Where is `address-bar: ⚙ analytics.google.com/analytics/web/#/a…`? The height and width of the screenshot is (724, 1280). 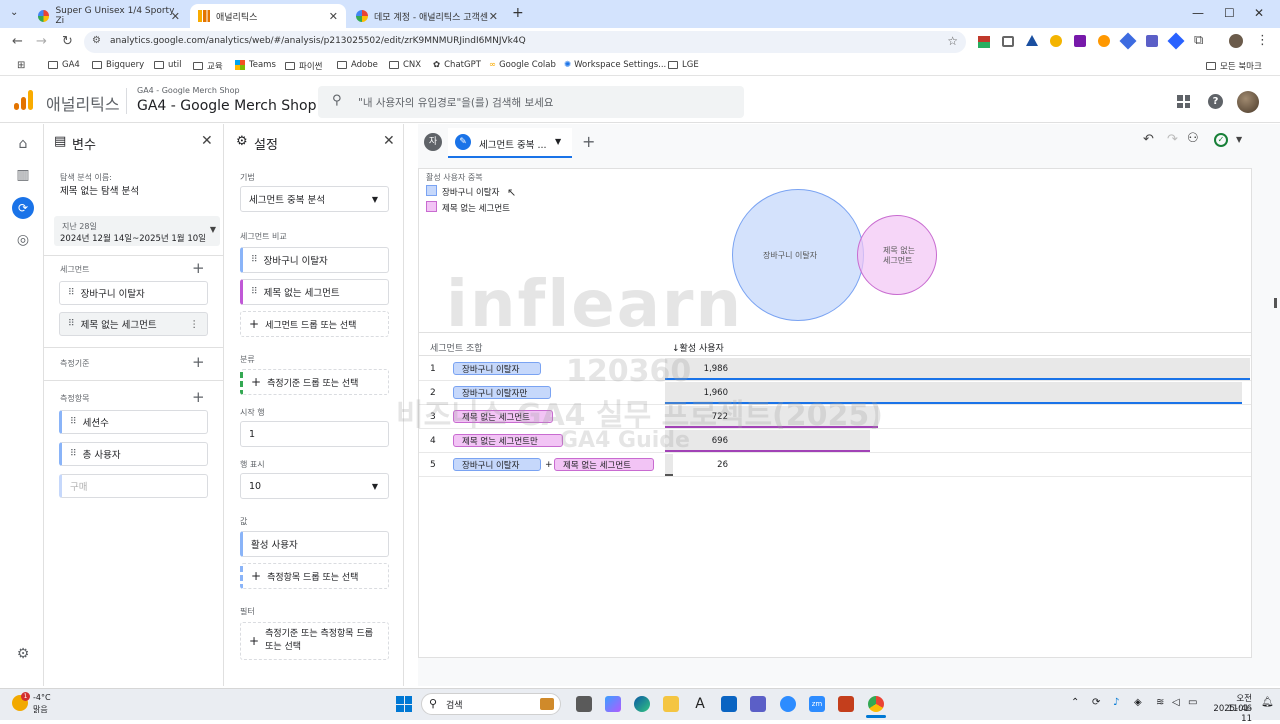 address-bar: ⚙ analytics.google.com/analytics/web/#/a… is located at coordinates (525, 42).